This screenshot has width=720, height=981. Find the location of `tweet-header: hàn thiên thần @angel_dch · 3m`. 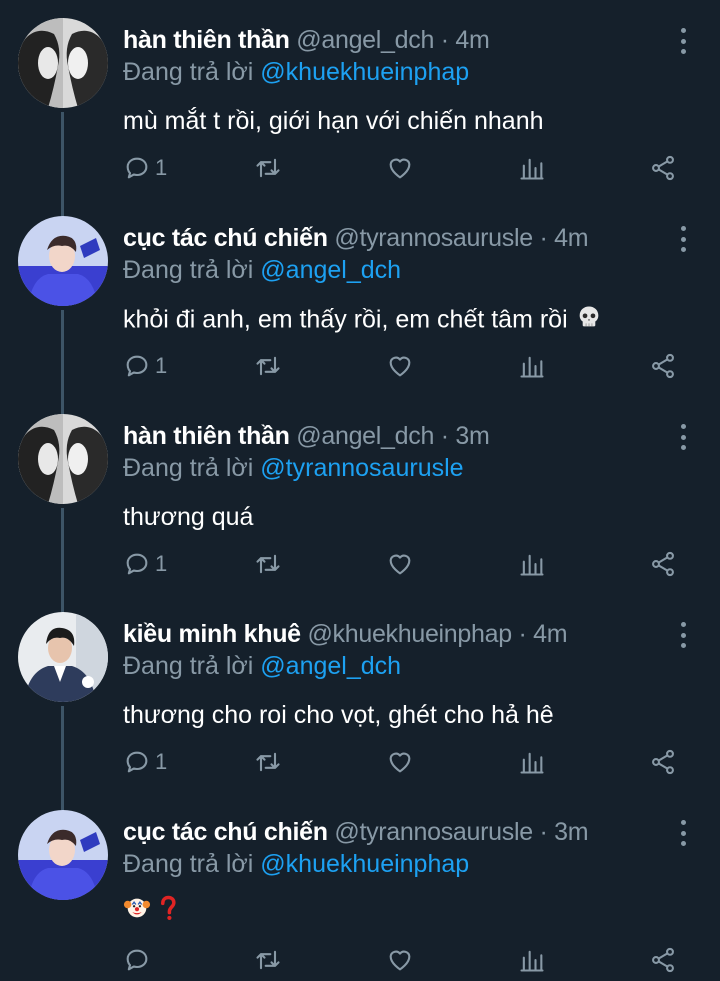

tweet-header: hàn thiên thần @angel_dch · 3m is located at coordinates (406, 436).